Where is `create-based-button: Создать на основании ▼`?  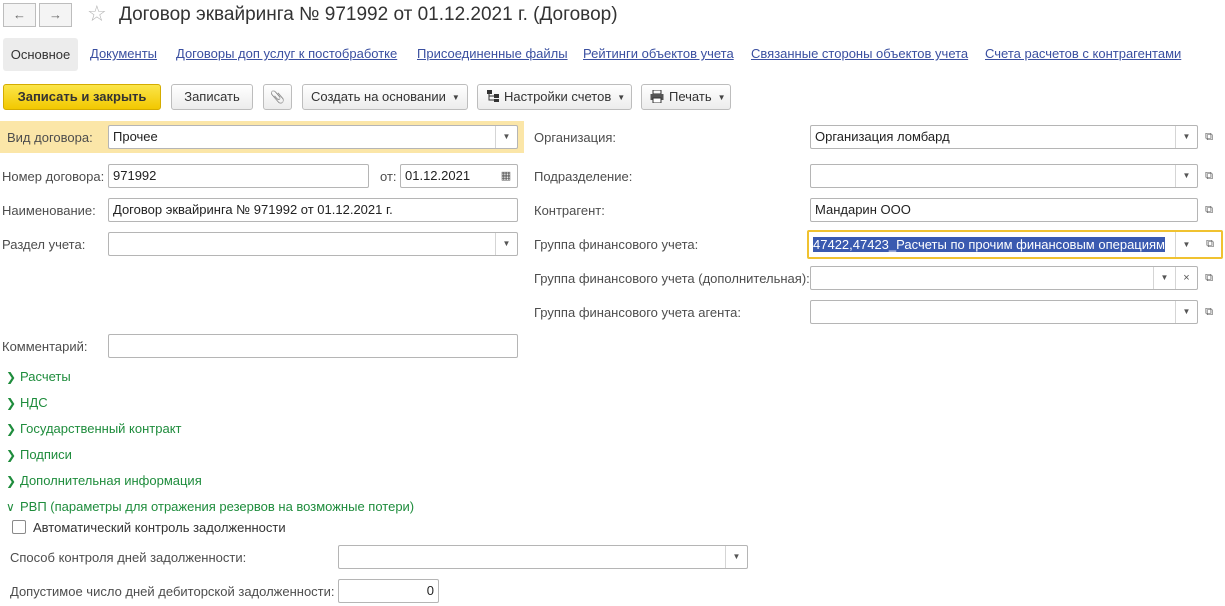 create-based-button: Создать на основании ▼ is located at coordinates (385, 97).